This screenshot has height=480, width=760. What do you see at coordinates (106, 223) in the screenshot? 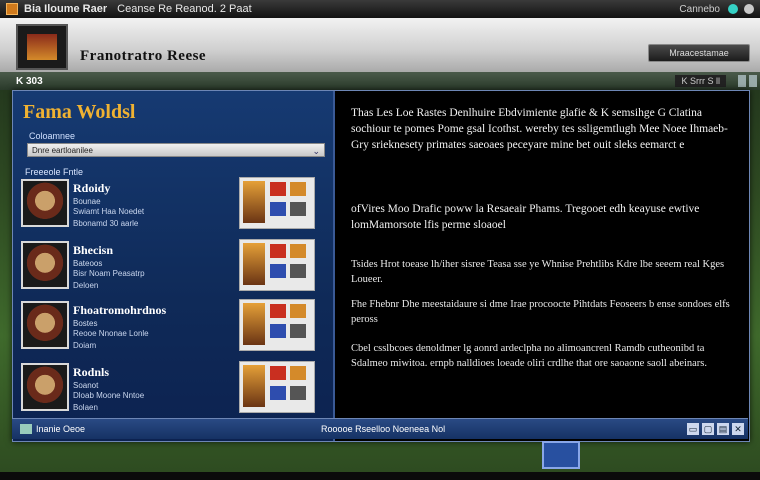
I see `item-extra: Bbonamd 30 aarle` at bounding box center [106, 223].